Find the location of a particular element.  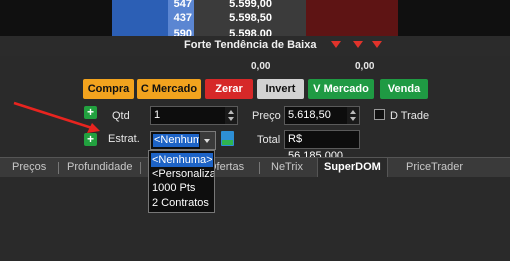

dropdown-option-2-contratos: 2 Contratos is located at coordinates (182, 203).